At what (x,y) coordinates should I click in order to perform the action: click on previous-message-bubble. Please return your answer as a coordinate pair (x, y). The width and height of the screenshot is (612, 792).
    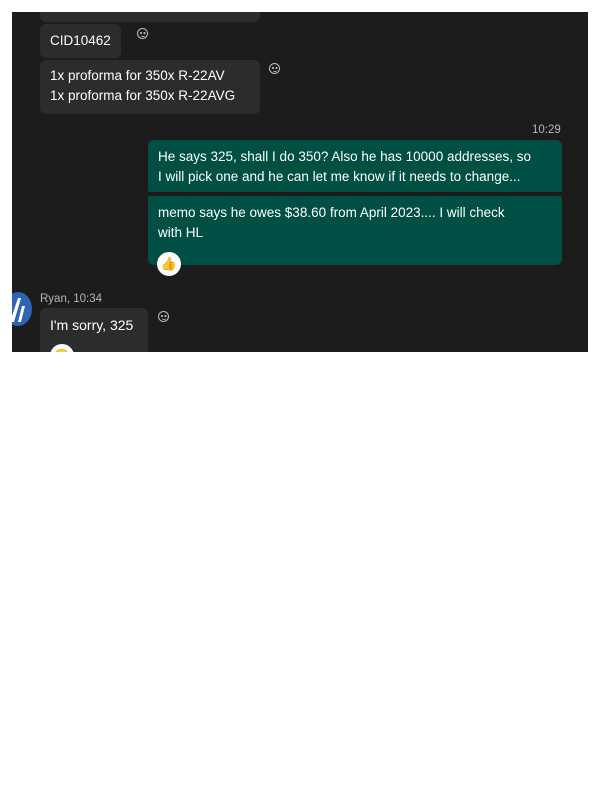
    Looking at the image, I should click on (150, 17).